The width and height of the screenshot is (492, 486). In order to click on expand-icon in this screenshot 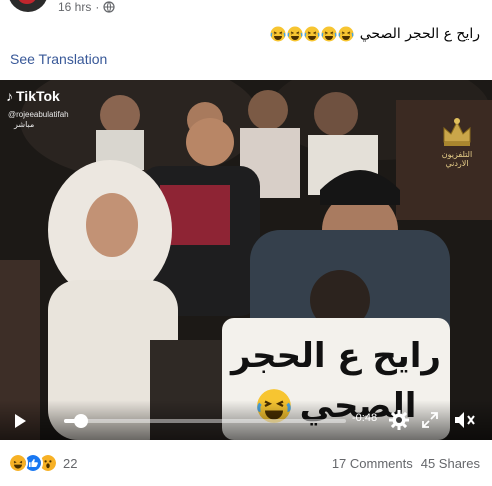, I will do `click(430, 420)`.